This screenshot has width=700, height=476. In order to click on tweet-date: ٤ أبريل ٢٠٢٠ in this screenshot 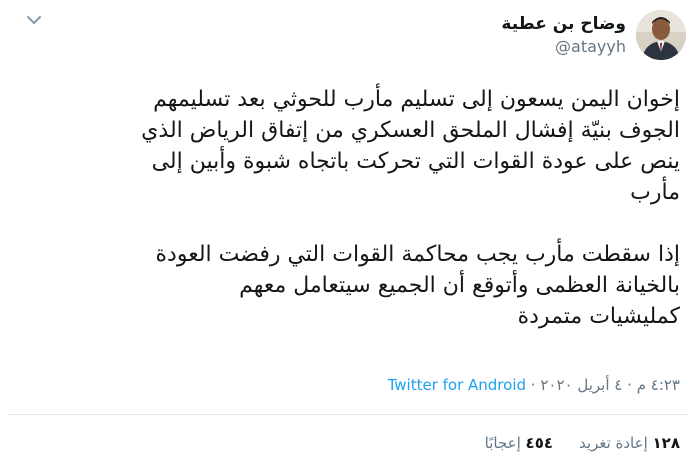, I will do `click(581, 385)`.